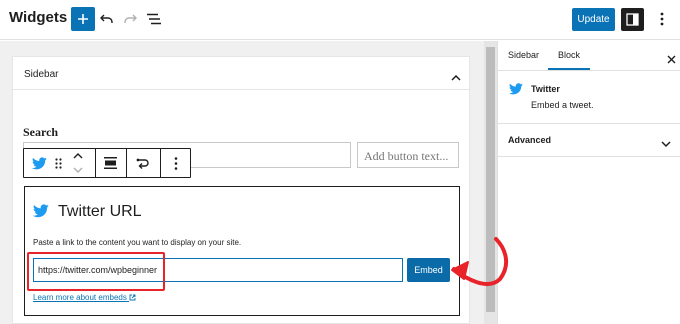 The width and height of the screenshot is (680, 324). I want to click on redo-button, so click(130, 19).